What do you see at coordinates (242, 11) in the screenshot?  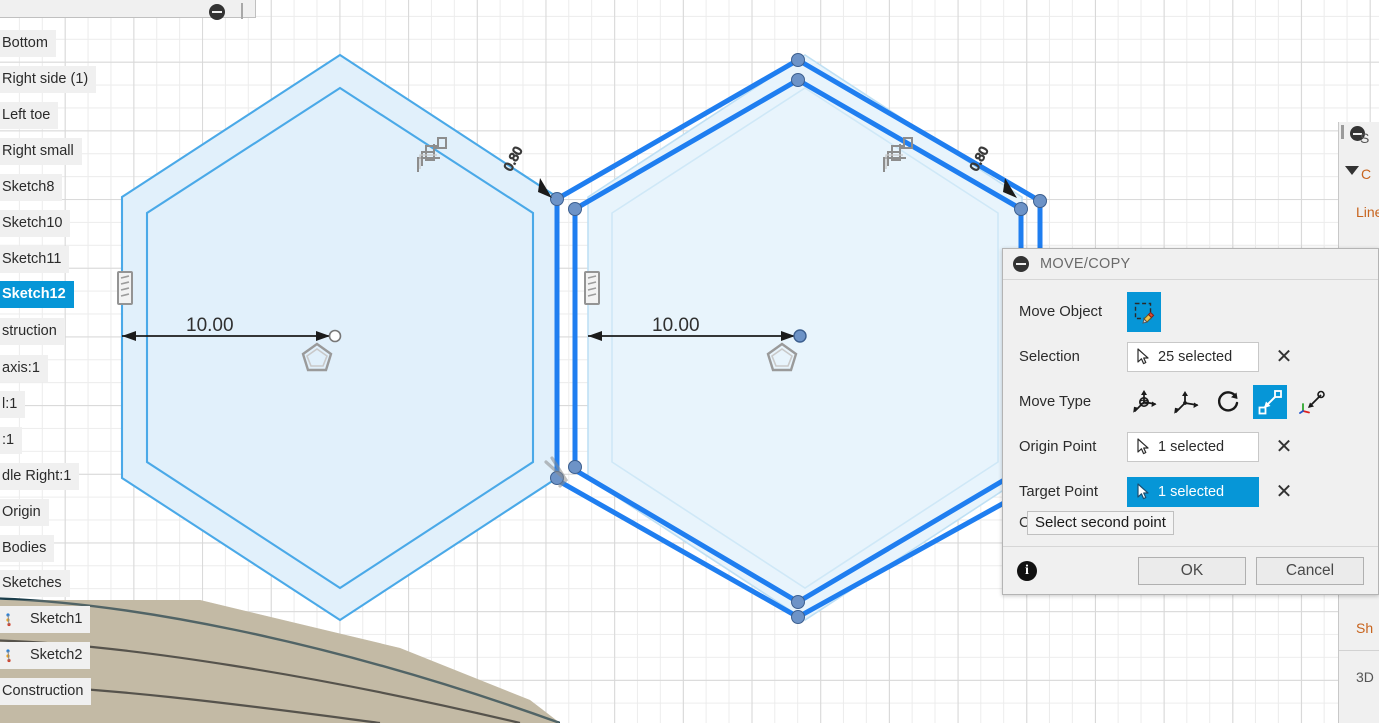 I see `panel-divider` at bounding box center [242, 11].